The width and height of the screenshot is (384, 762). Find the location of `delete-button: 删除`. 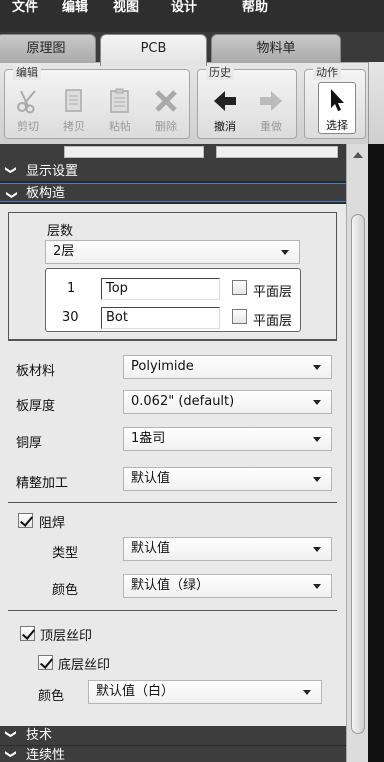

delete-button: 删除 is located at coordinates (166, 110).